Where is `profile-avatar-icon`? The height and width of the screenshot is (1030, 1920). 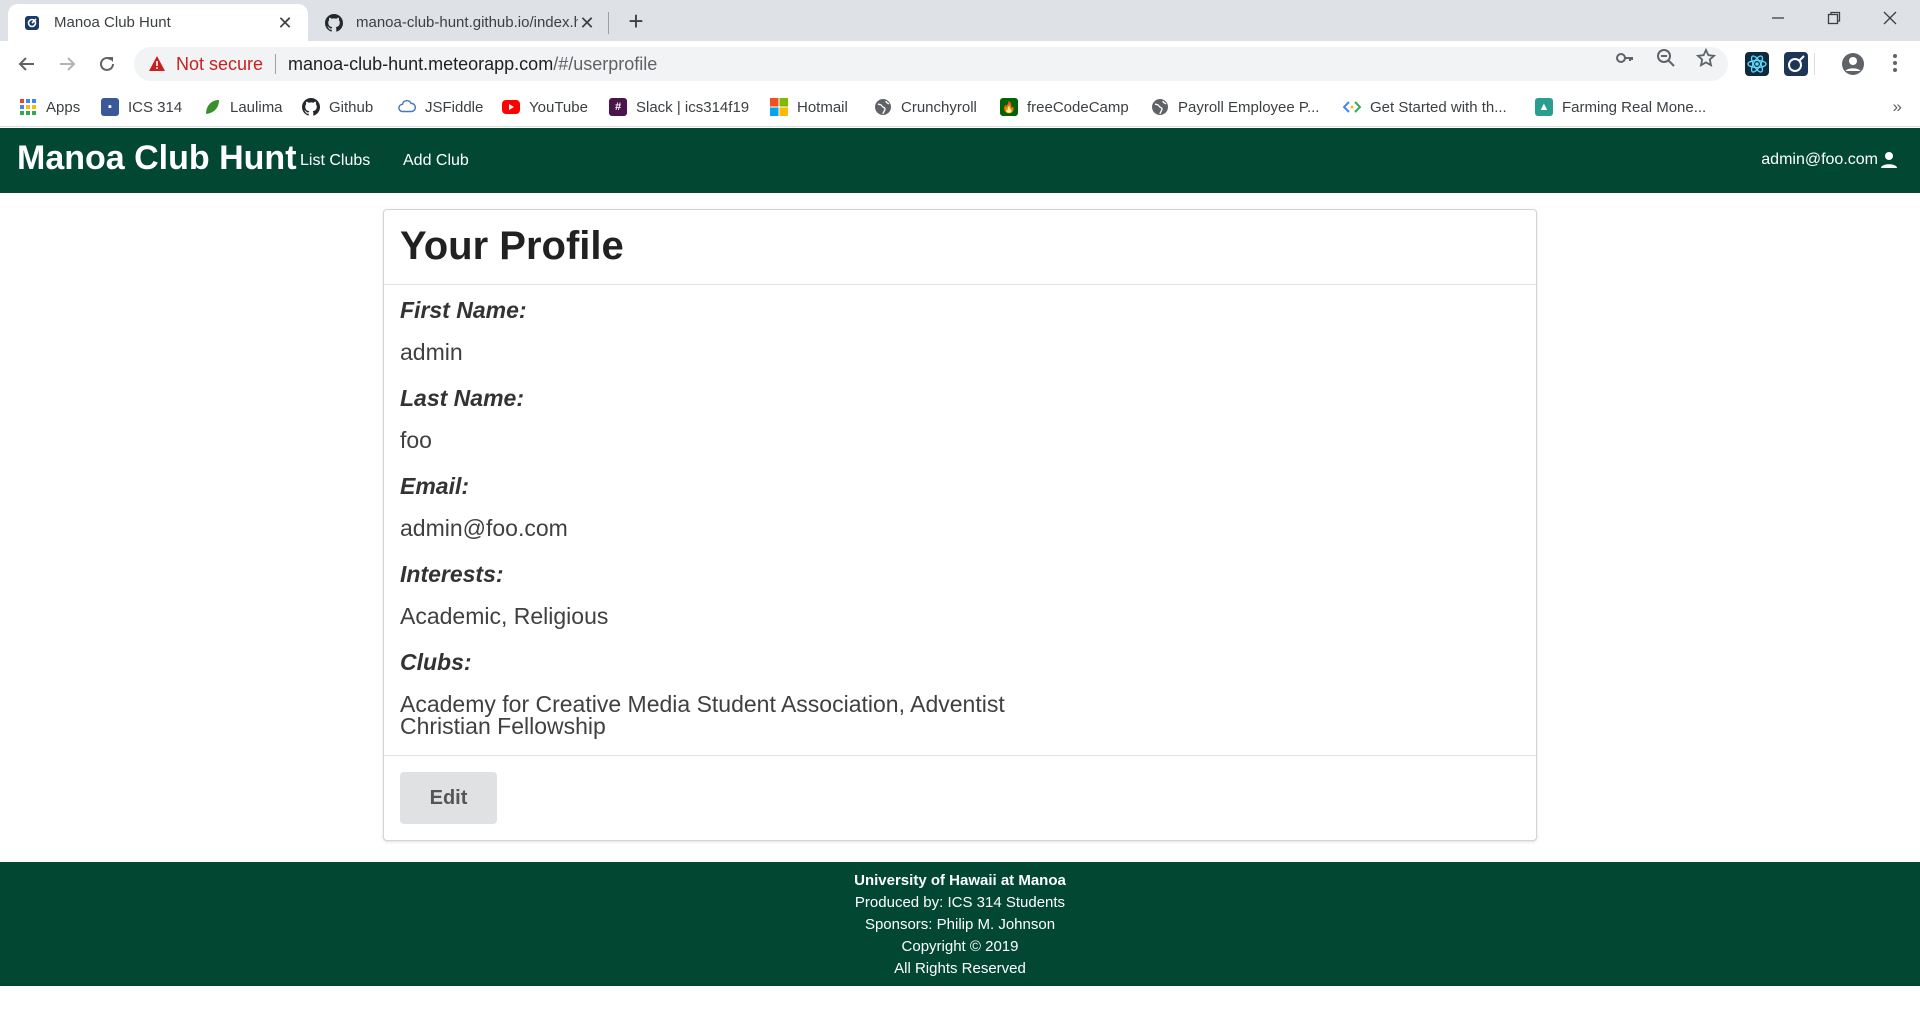
profile-avatar-icon is located at coordinates (1853, 64).